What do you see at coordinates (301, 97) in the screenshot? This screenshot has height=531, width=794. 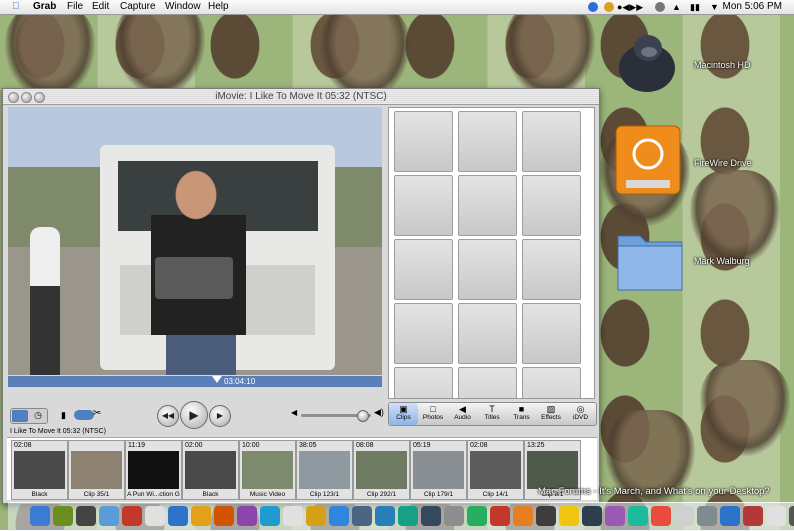 I see `window-titlebar: iMovie: I Like To Move It 05:32 (NTSC)` at bounding box center [301, 97].